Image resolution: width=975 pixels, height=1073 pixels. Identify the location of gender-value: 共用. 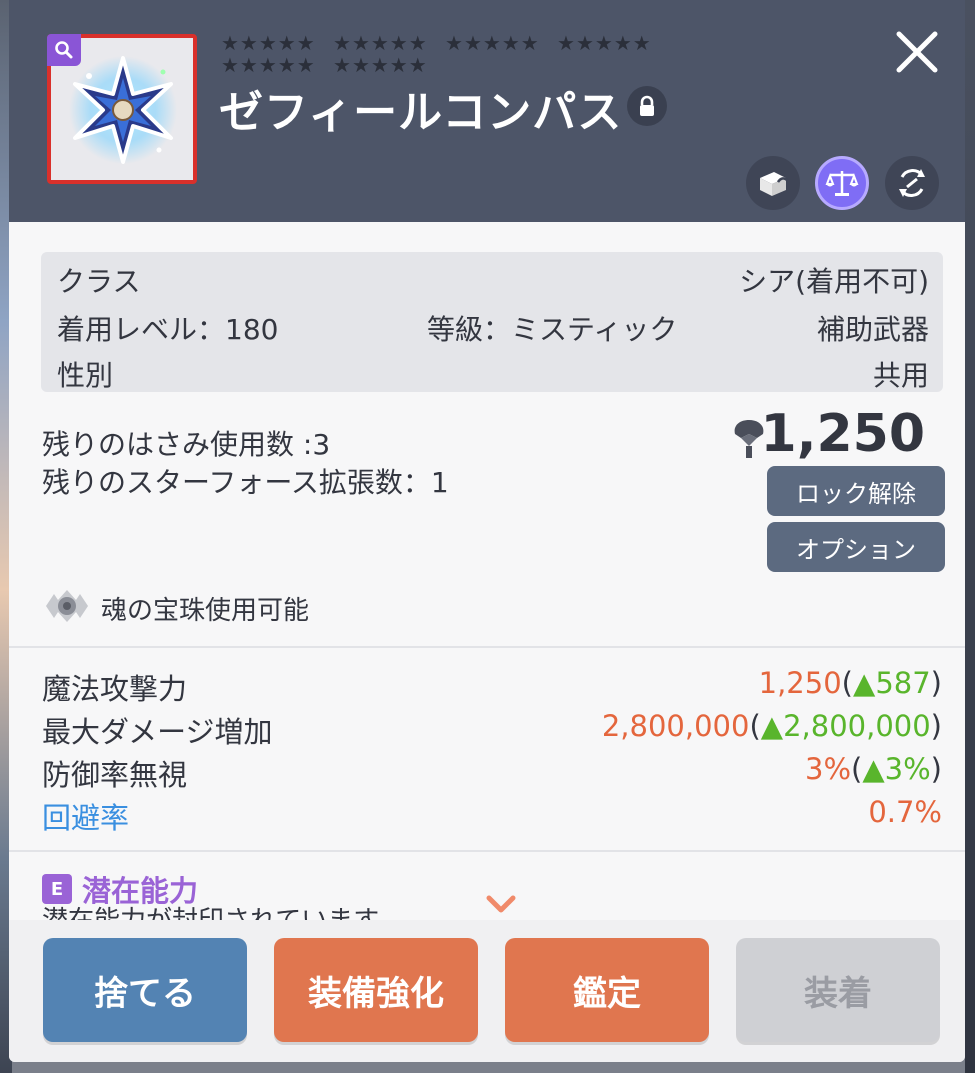
(900, 375).